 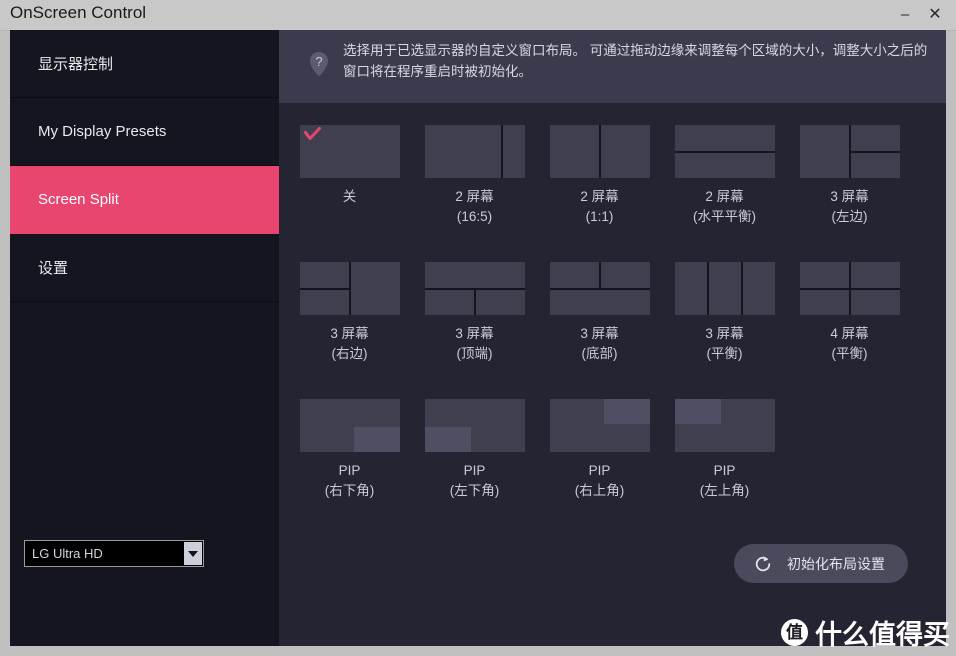 I want to click on layout-tile-label: PIP (左上角), so click(x=724, y=480).